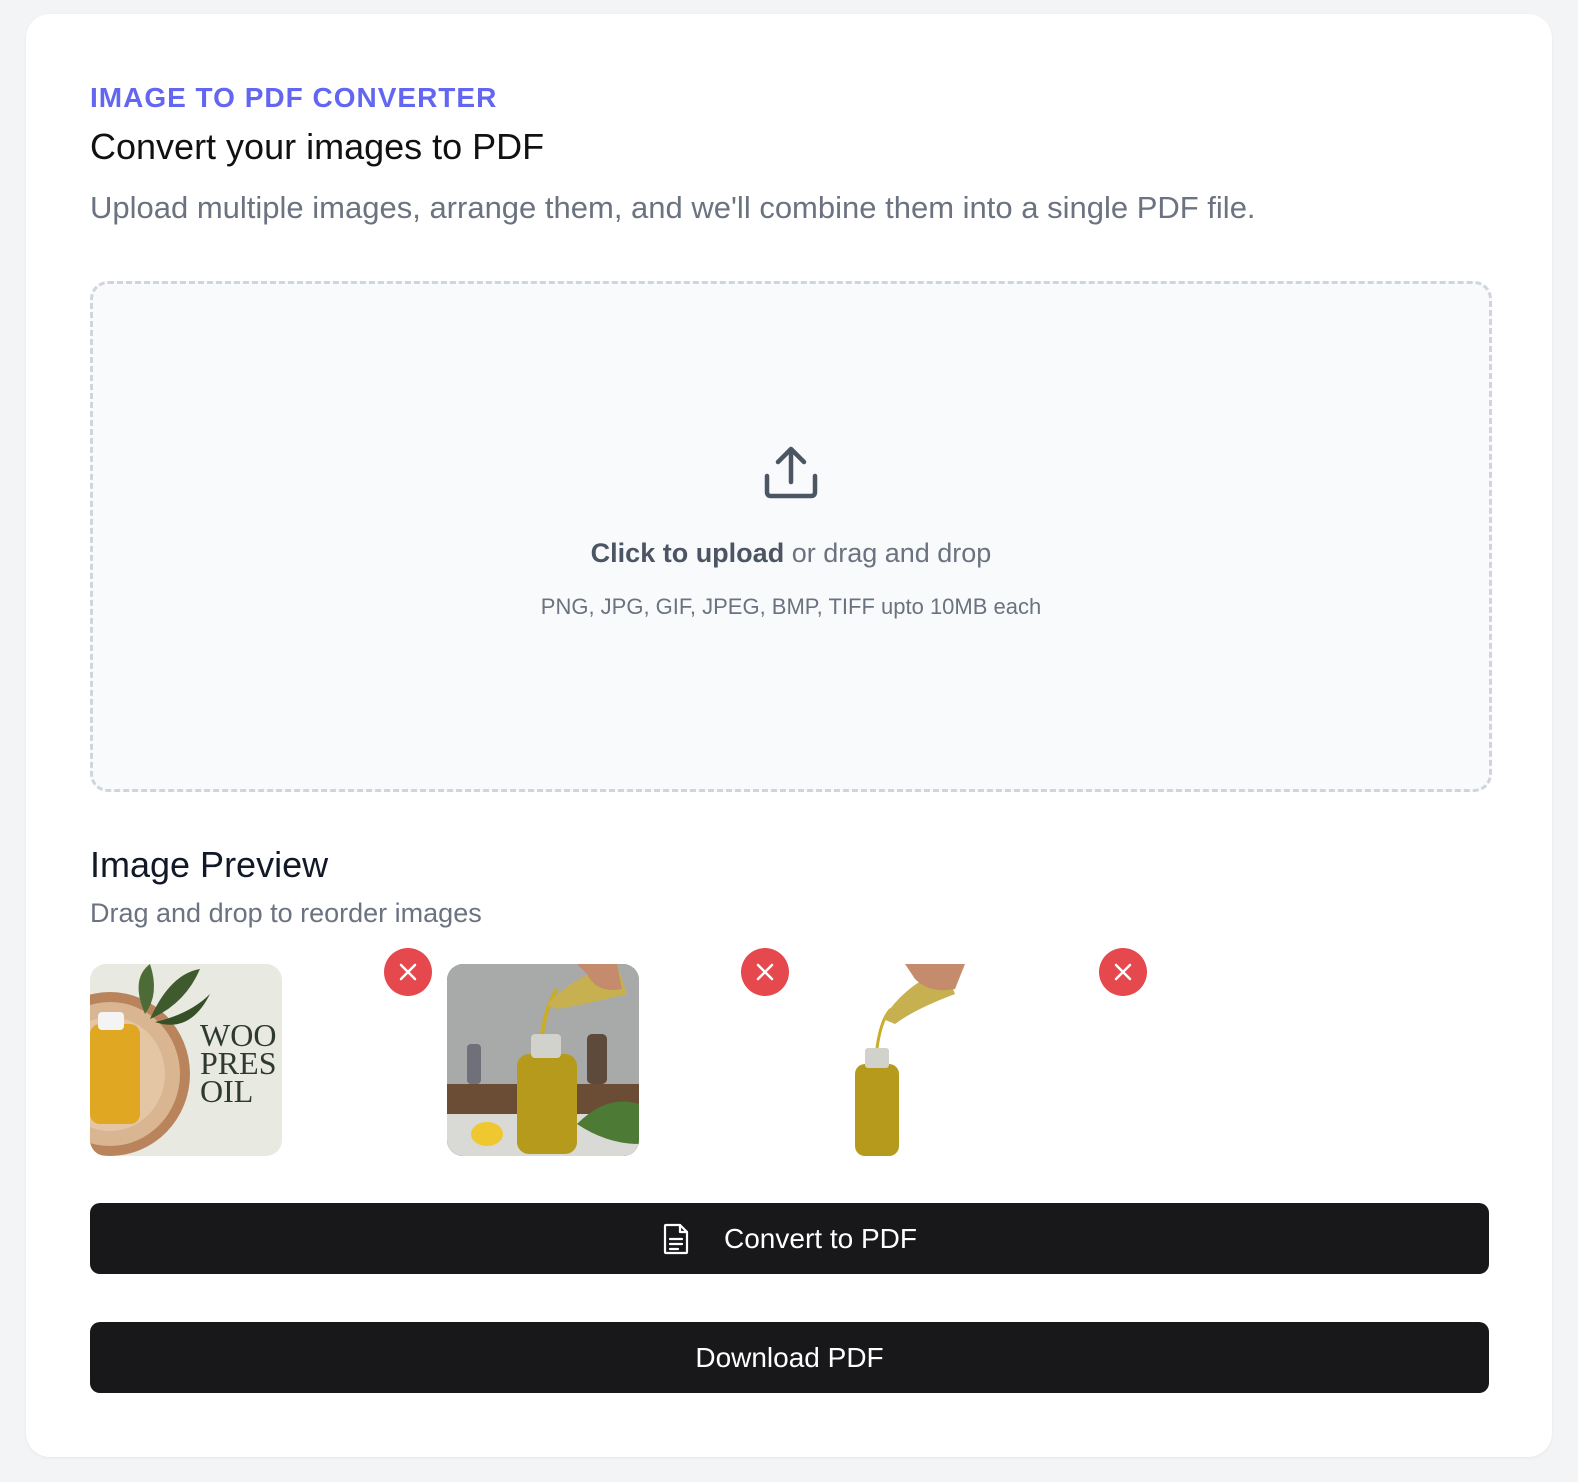  I want to click on eyebrow-label: IMAGE TO PDF CONVERTER, so click(294, 97).